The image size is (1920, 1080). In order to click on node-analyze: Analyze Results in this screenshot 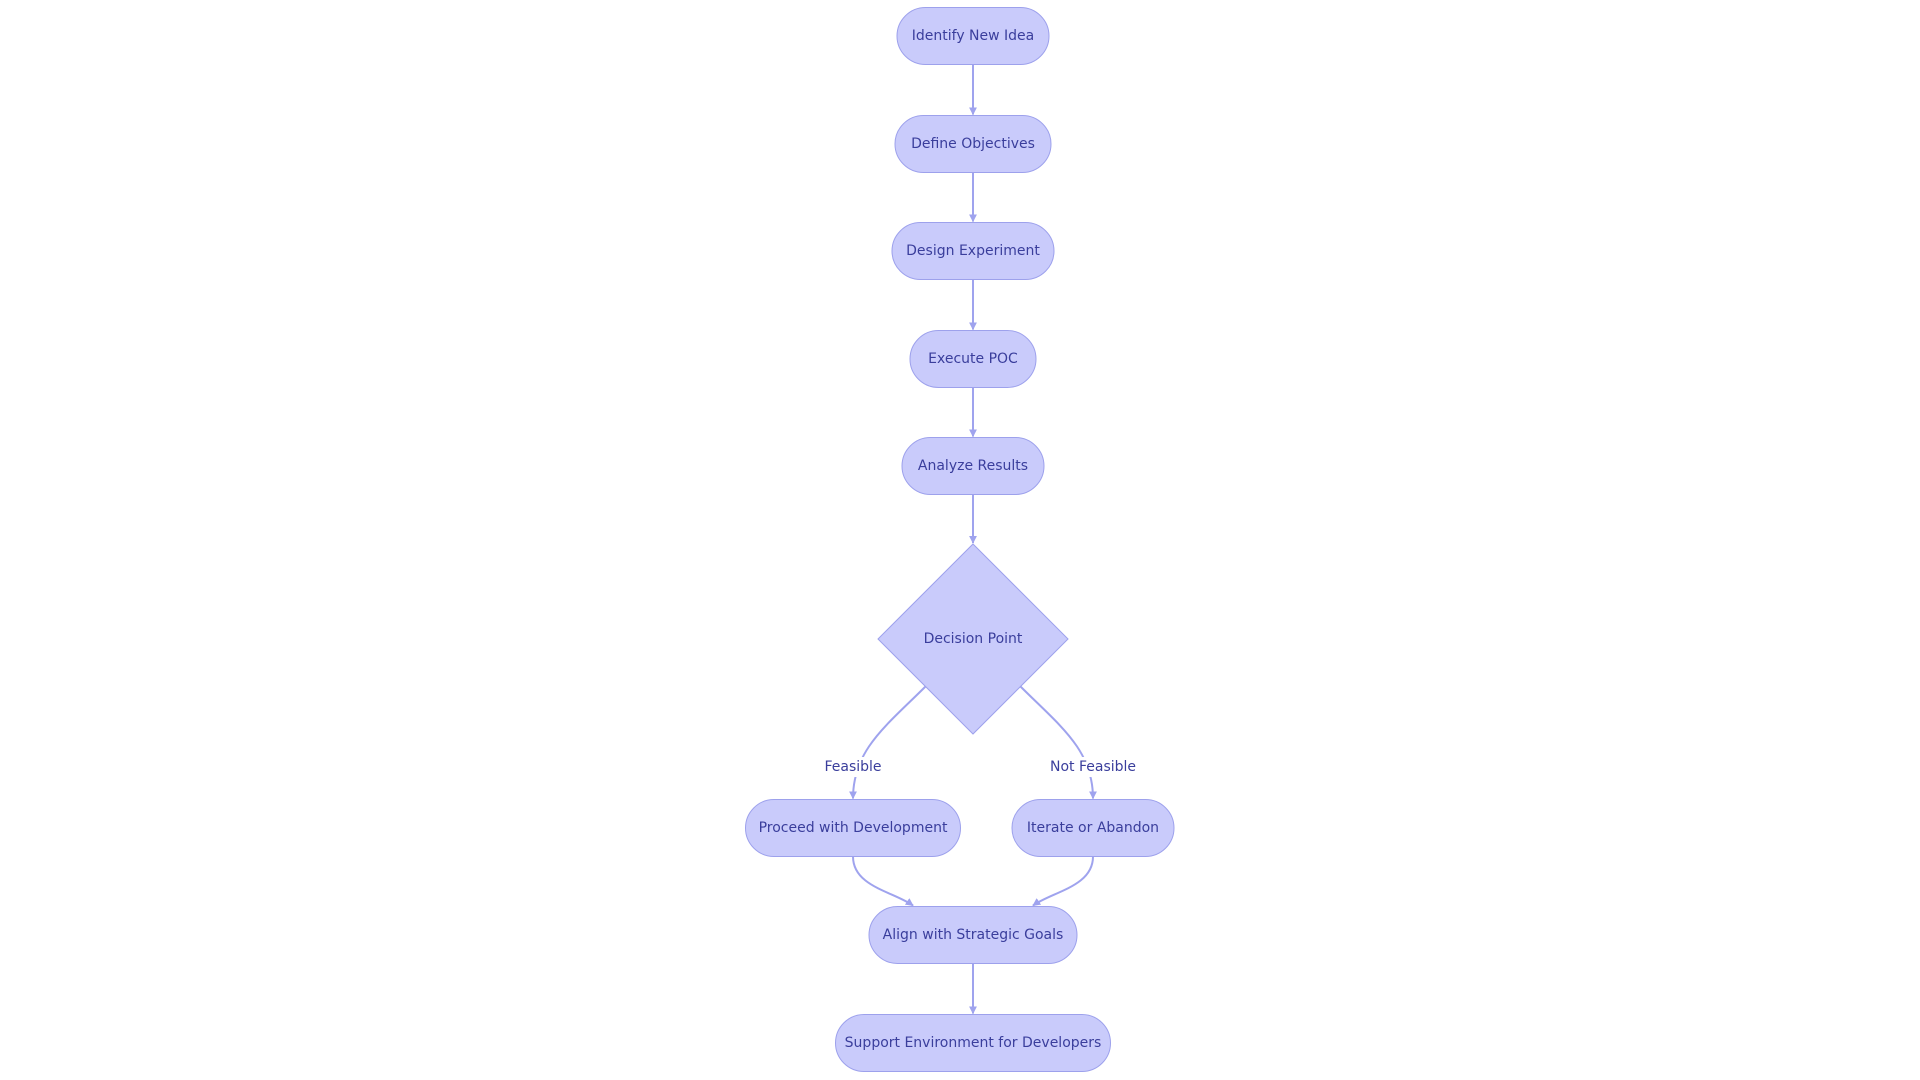, I will do `click(973, 466)`.